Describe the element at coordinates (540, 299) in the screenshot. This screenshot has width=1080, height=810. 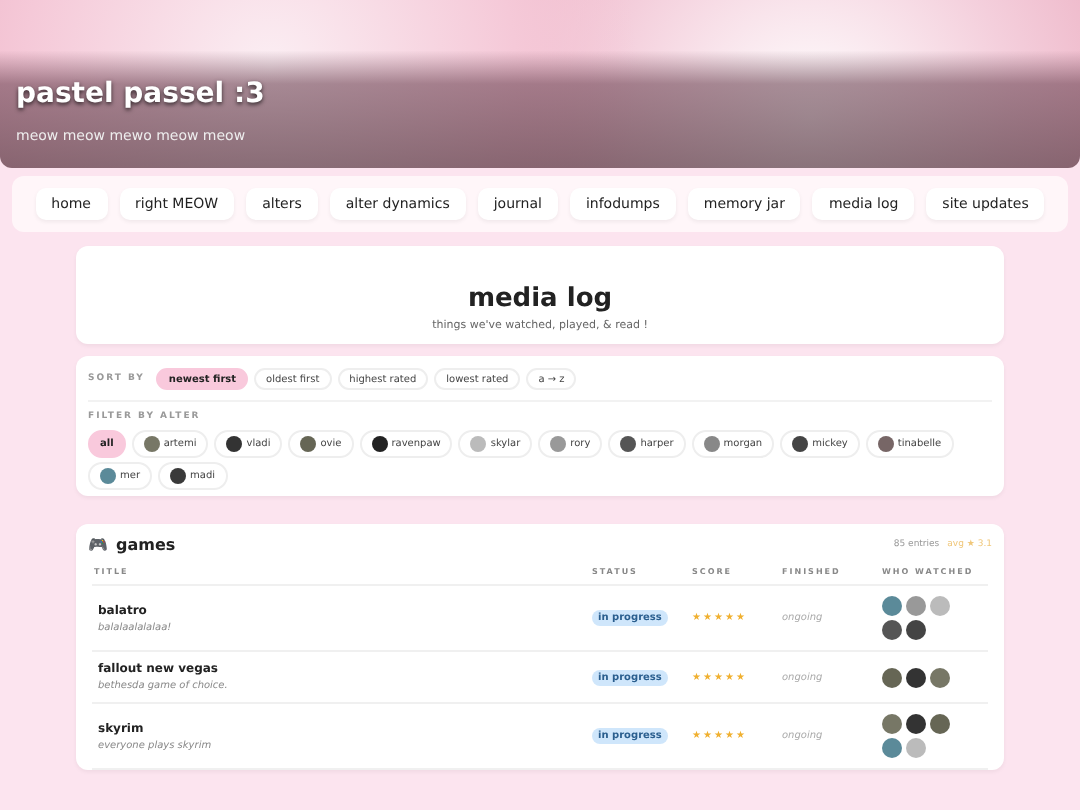
I see `page-title: media log` at that location.